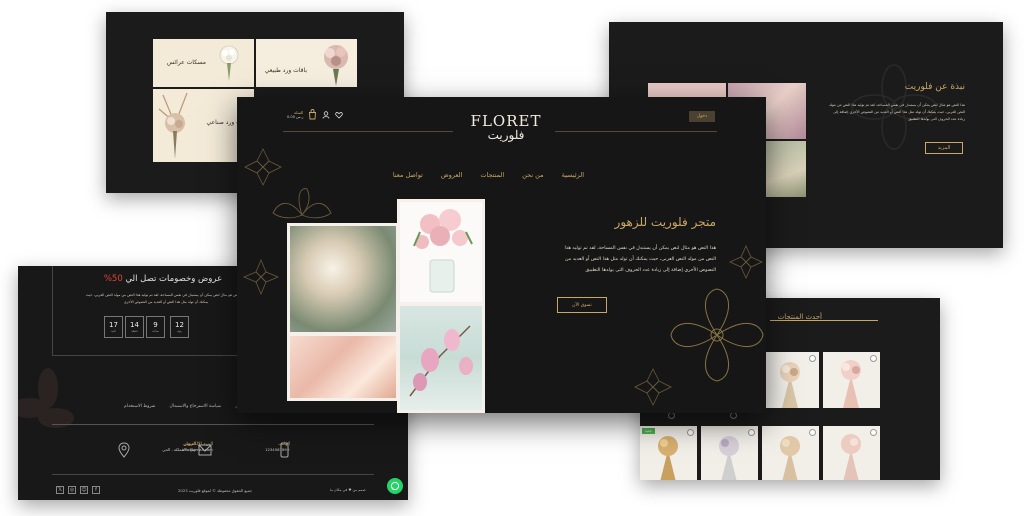 This screenshot has height=516, width=1024. I want to click on new-badge: جديد, so click(648, 431).